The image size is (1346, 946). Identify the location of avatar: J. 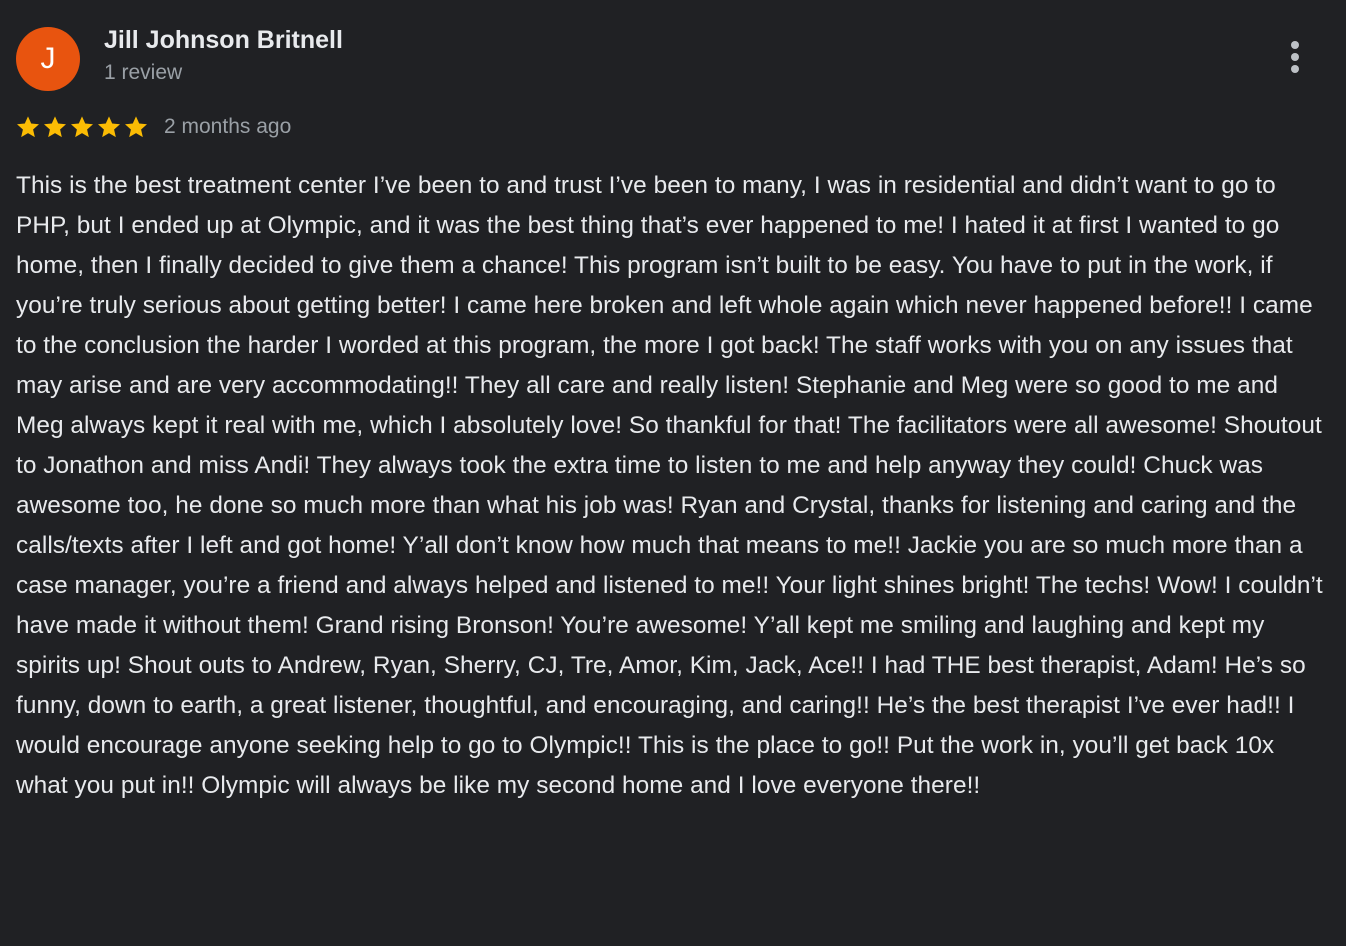
(48, 59).